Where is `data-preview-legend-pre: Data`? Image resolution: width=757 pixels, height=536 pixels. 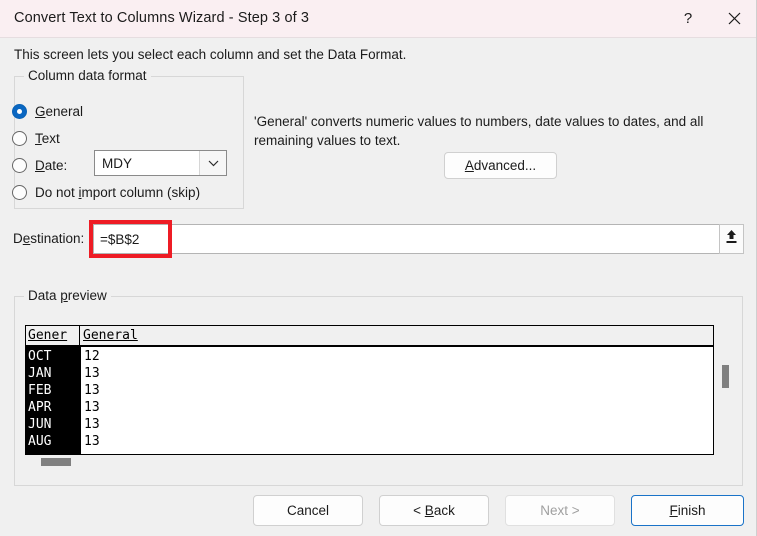 data-preview-legend-pre: Data is located at coordinates (44, 295).